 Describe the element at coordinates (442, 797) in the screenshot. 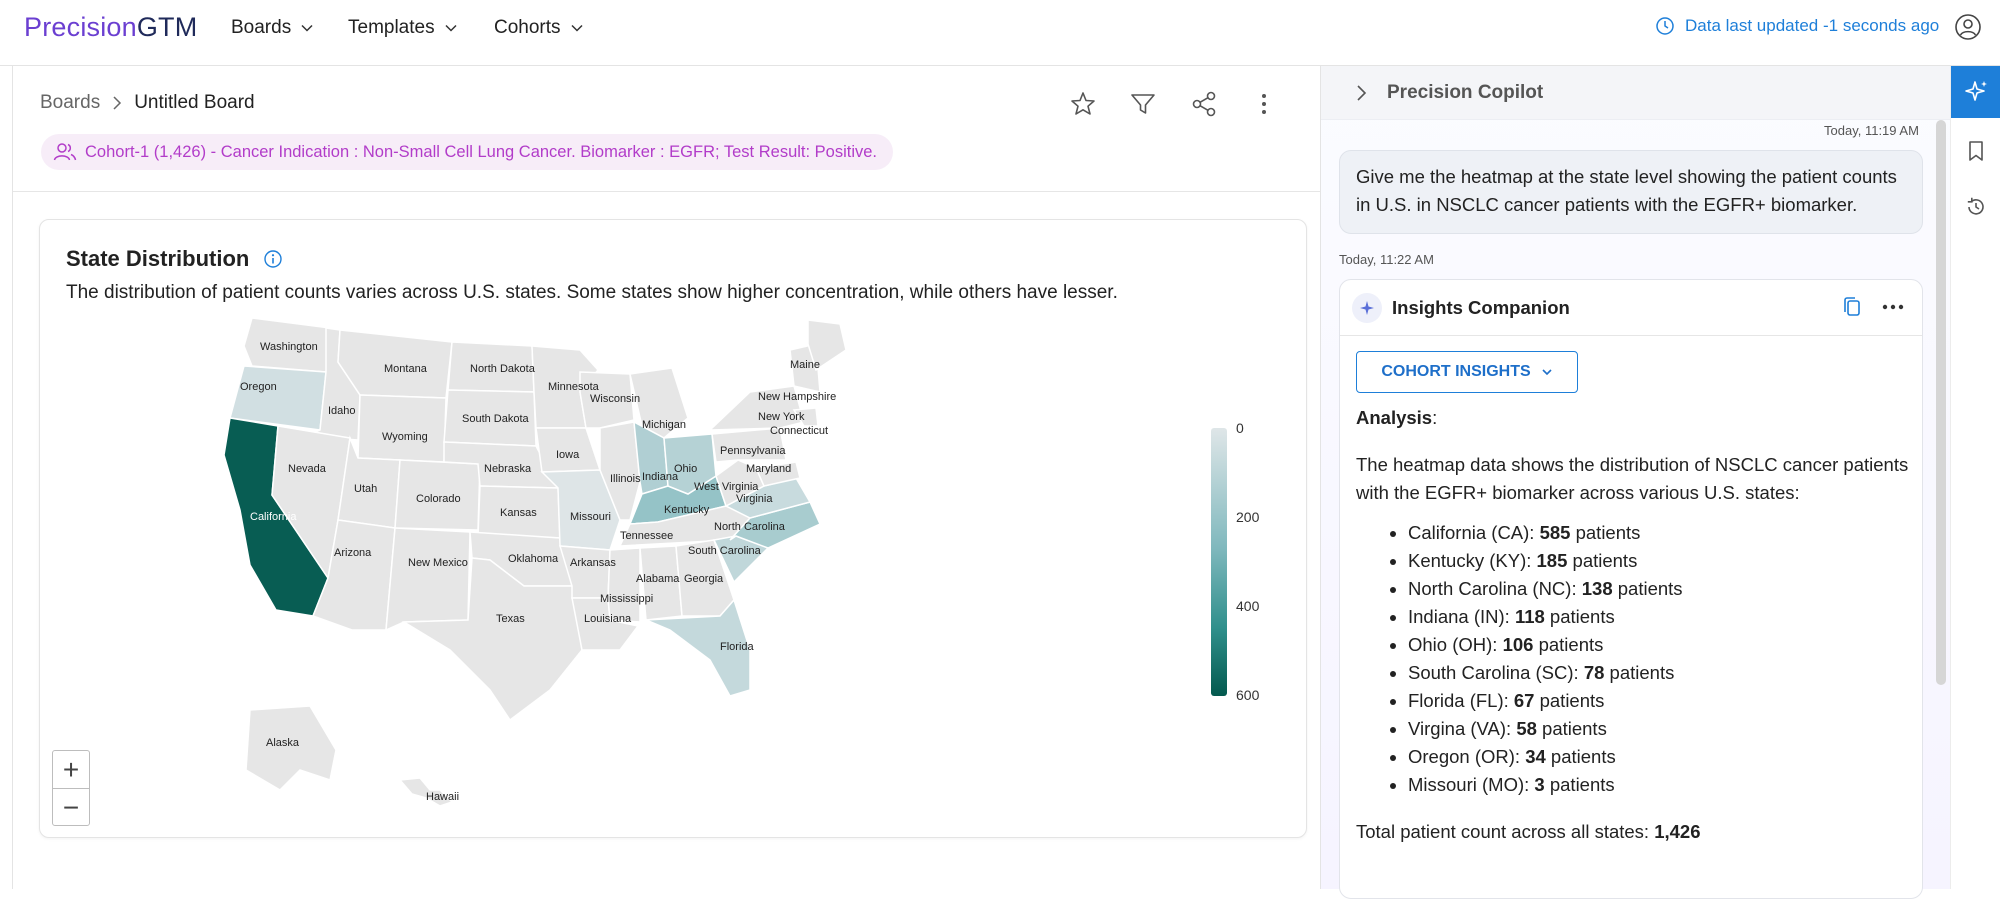

I see `state-label: Hawaii` at that location.